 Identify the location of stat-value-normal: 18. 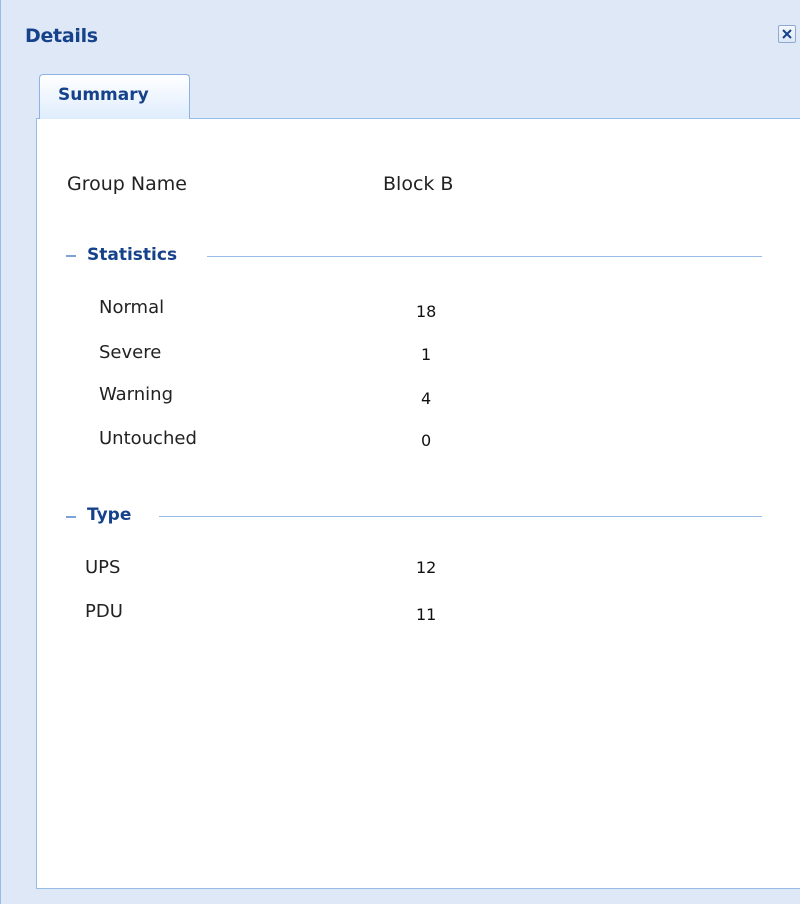
(426, 311).